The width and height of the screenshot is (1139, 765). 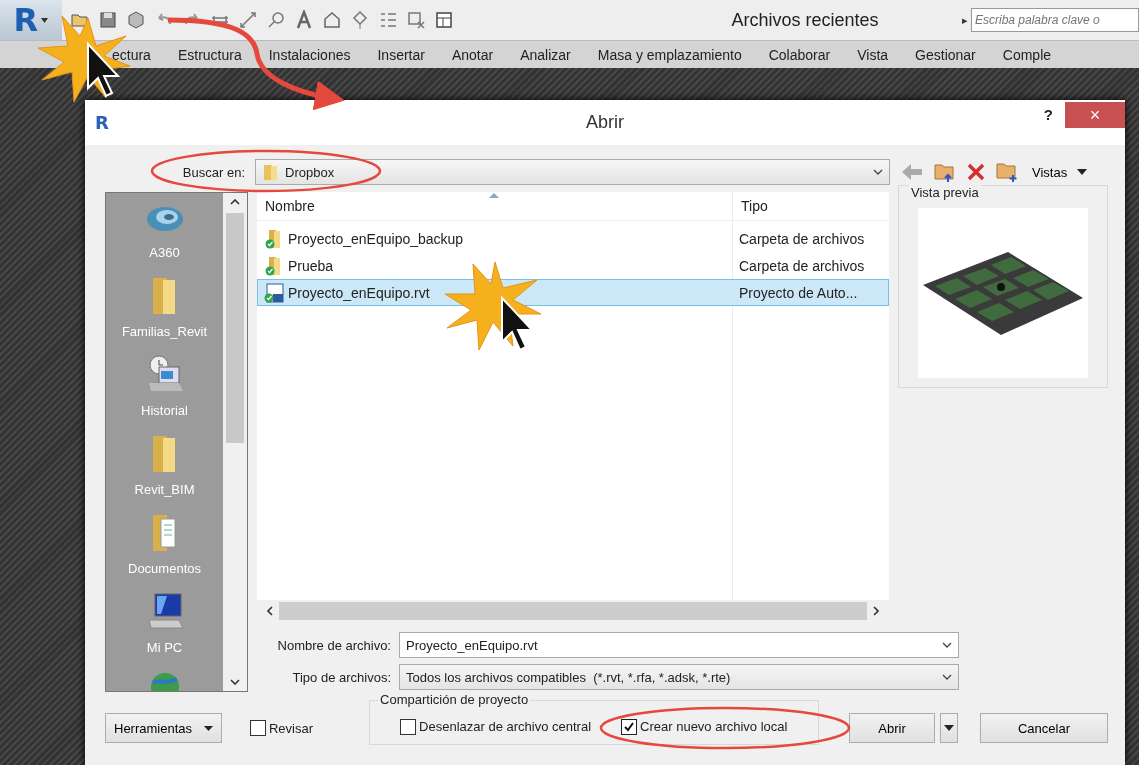 I want to click on checkbox-label: Revisar, so click(x=291, y=728).